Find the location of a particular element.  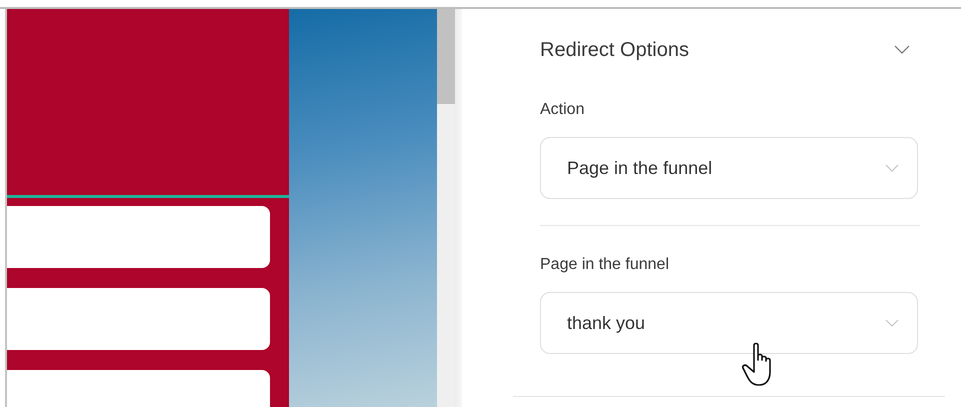

field-label: Action is located at coordinates (563, 110).